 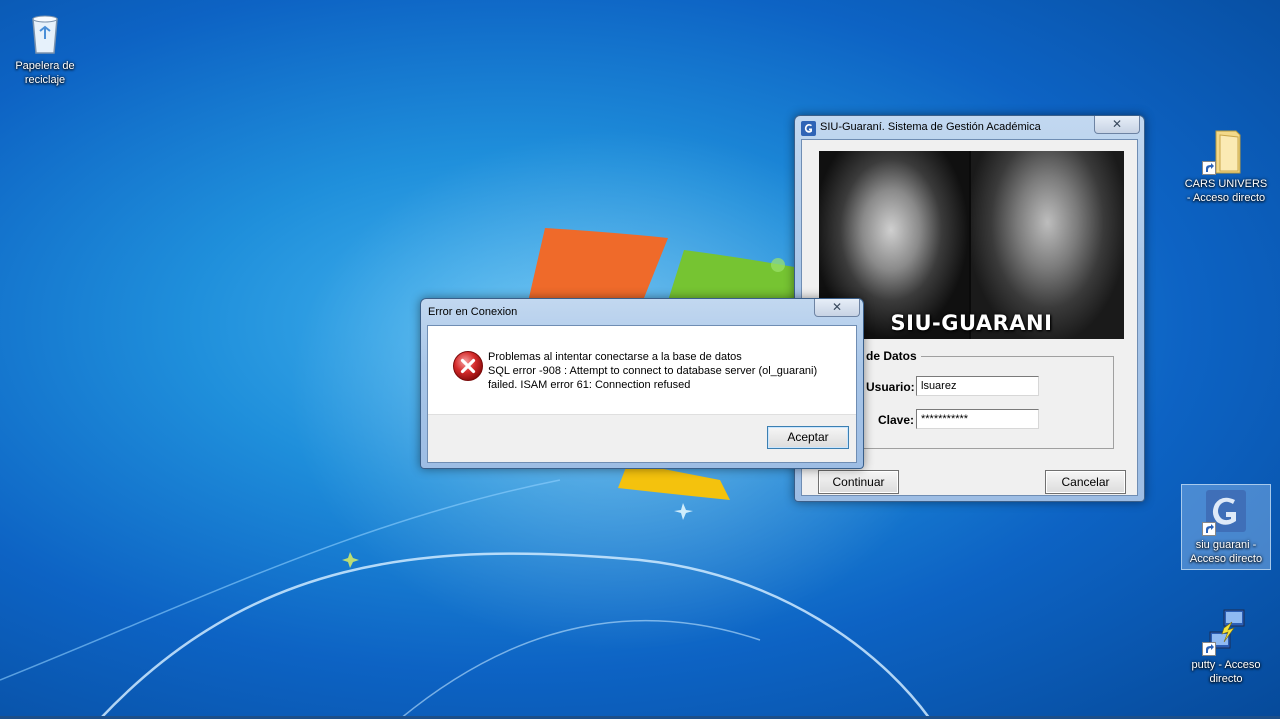 What do you see at coordinates (1226, 151) in the screenshot?
I see `folder-icon` at bounding box center [1226, 151].